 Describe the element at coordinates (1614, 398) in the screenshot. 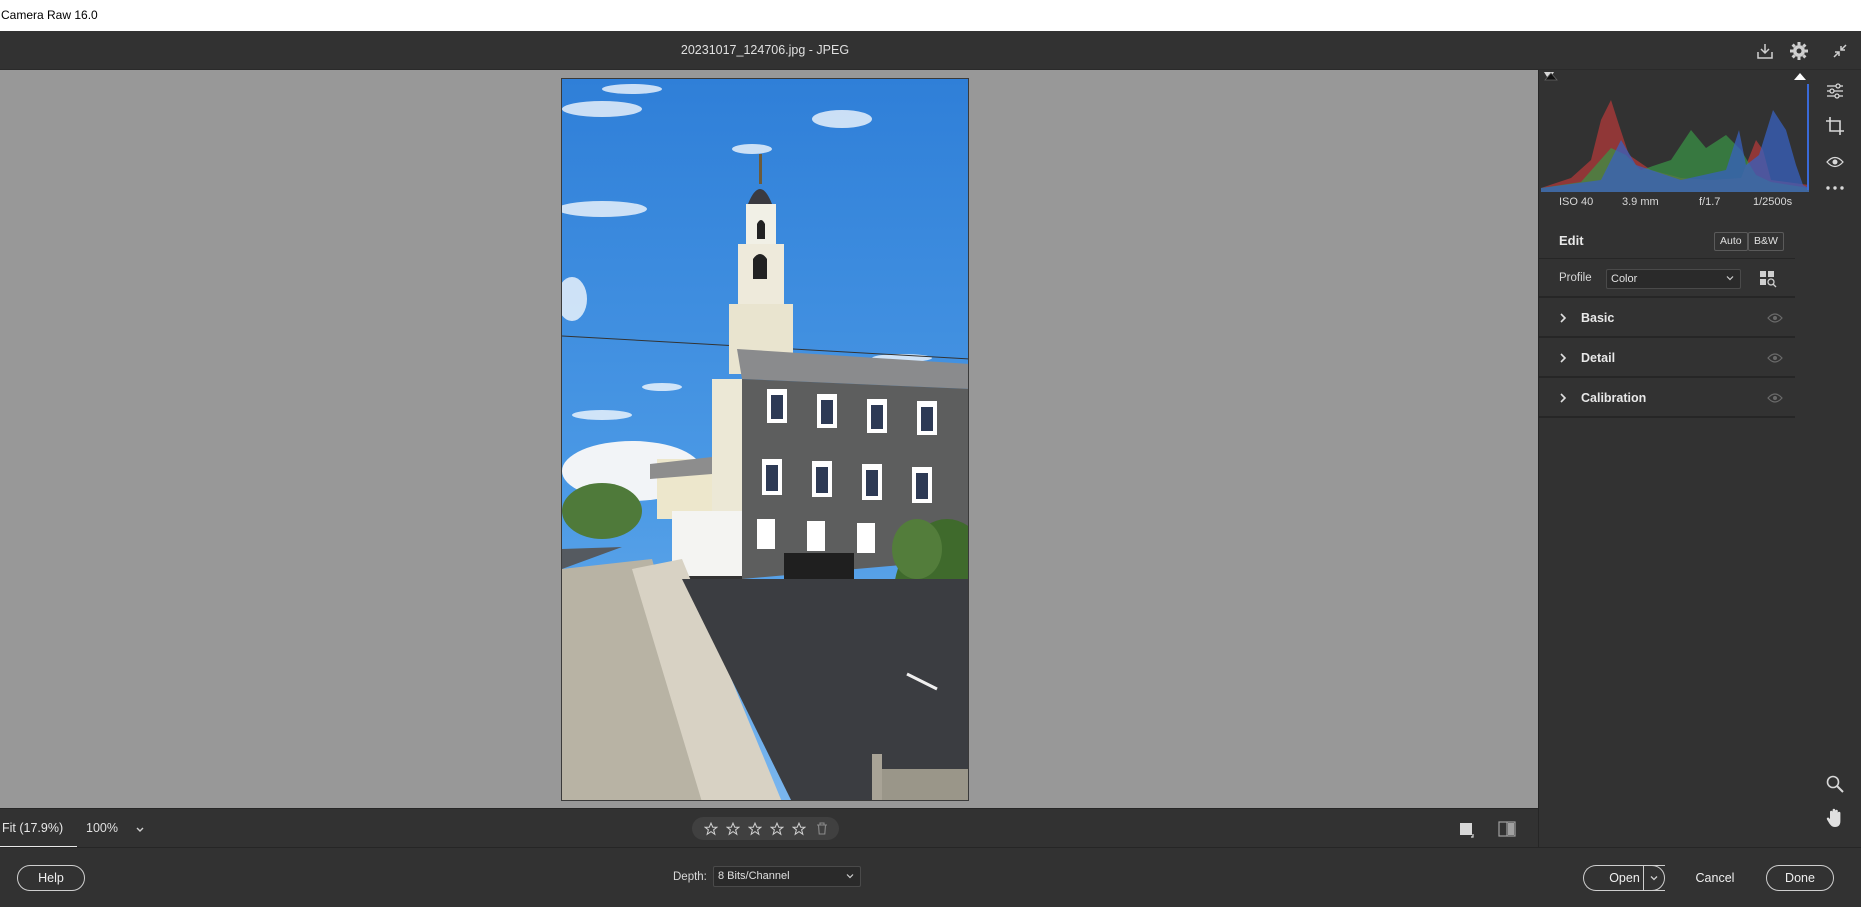

I see `section-calibration-label: Calibration` at that location.